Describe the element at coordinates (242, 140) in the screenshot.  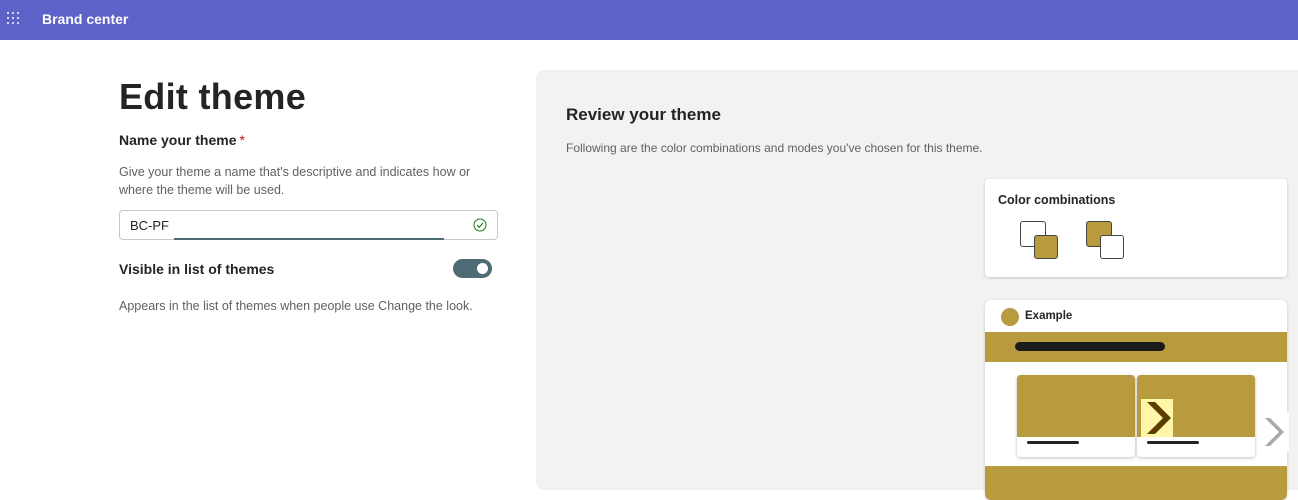
I see `required-mark: *` at that location.